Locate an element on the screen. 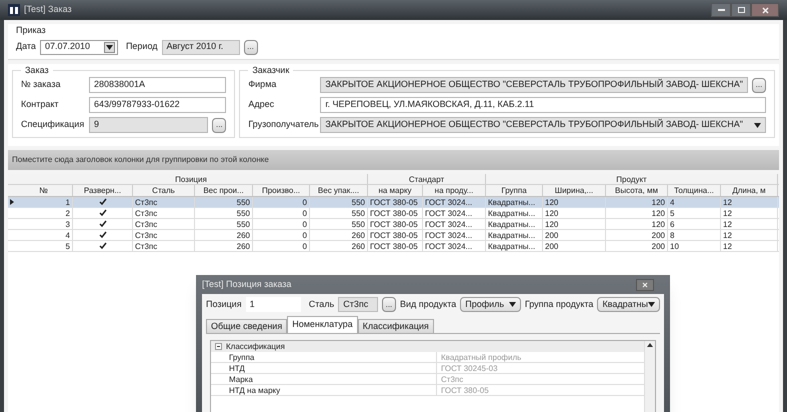 The image size is (787, 412). scrollbar is located at coordinates (649, 376).